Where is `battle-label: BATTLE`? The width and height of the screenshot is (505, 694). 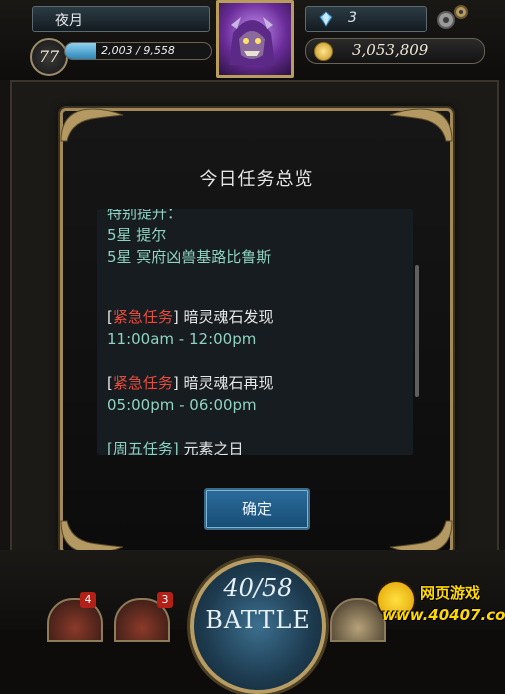 battle-label: BATTLE is located at coordinates (258, 620).